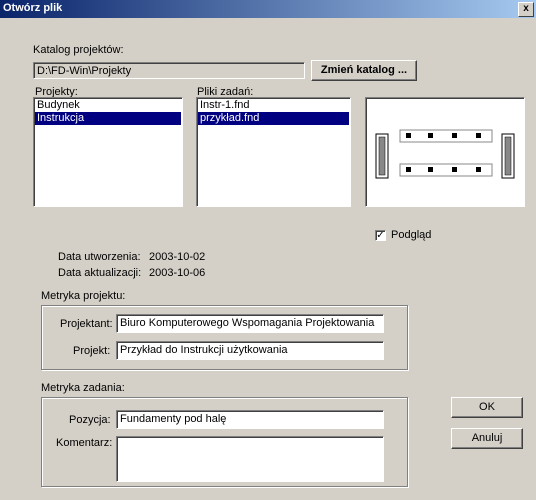 The height and width of the screenshot is (500, 536). I want to click on project-name-field: Przykład do Instrukcji użytkowania, so click(250, 350).